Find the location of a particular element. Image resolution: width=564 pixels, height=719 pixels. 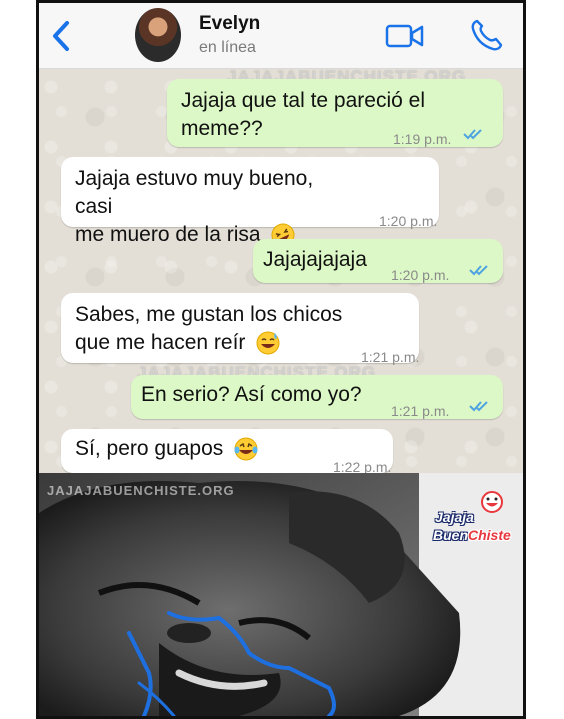

message-text: En serio? Así como yo? is located at coordinates (251, 394).